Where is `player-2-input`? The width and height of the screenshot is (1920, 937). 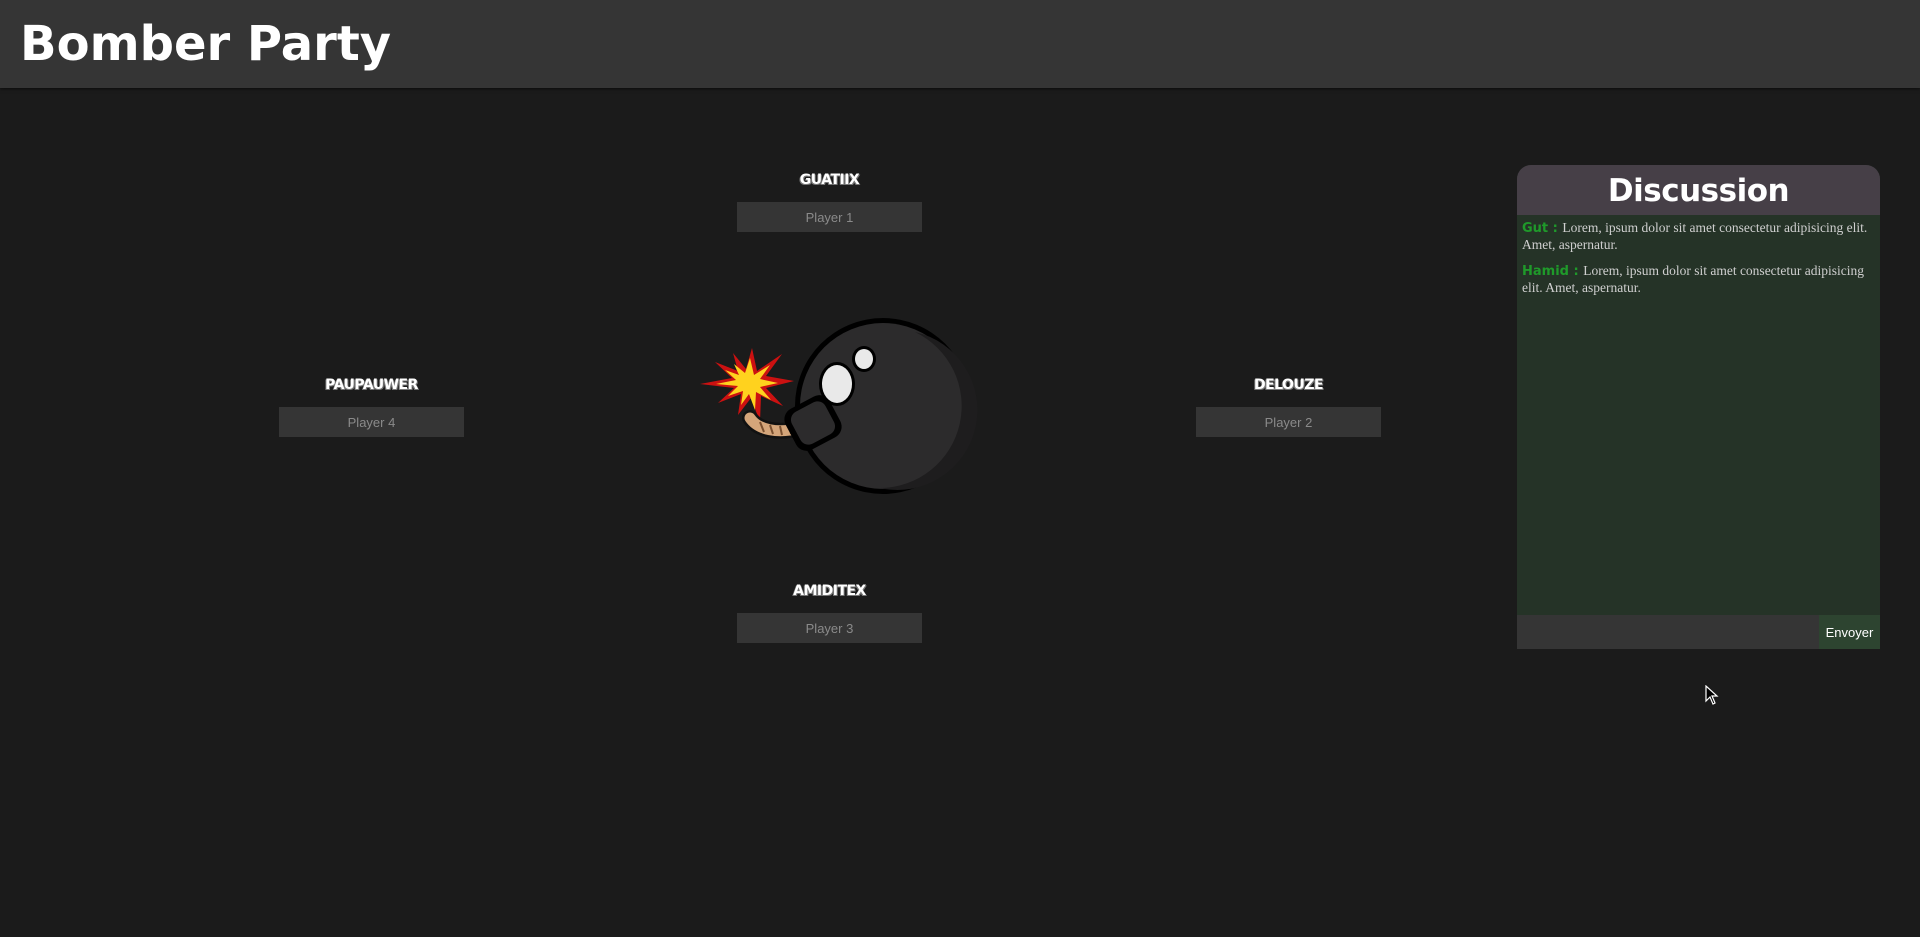 player-2-input is located at coordinates (1288, 422).